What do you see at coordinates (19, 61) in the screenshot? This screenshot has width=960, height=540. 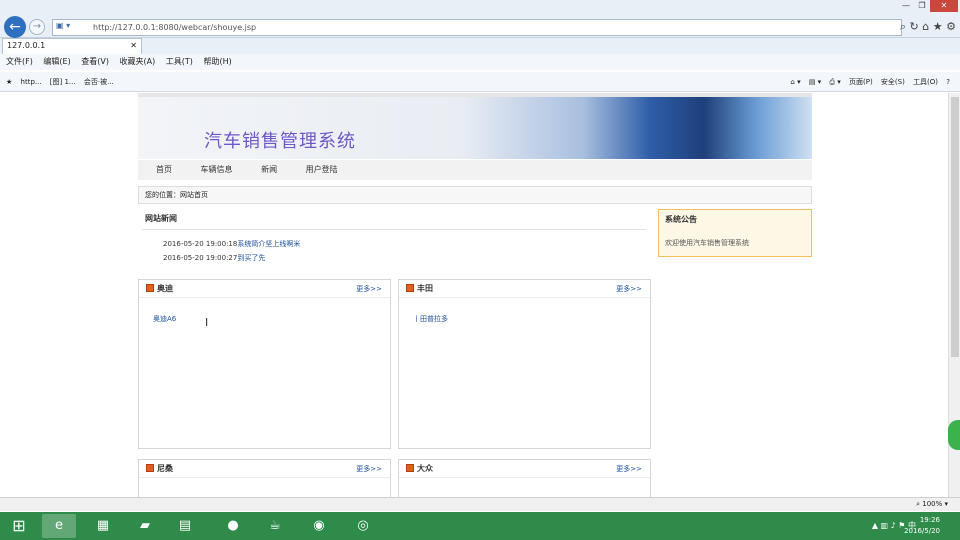 I see `menu-file: 文件(F)` at bounding box center [19, 61].